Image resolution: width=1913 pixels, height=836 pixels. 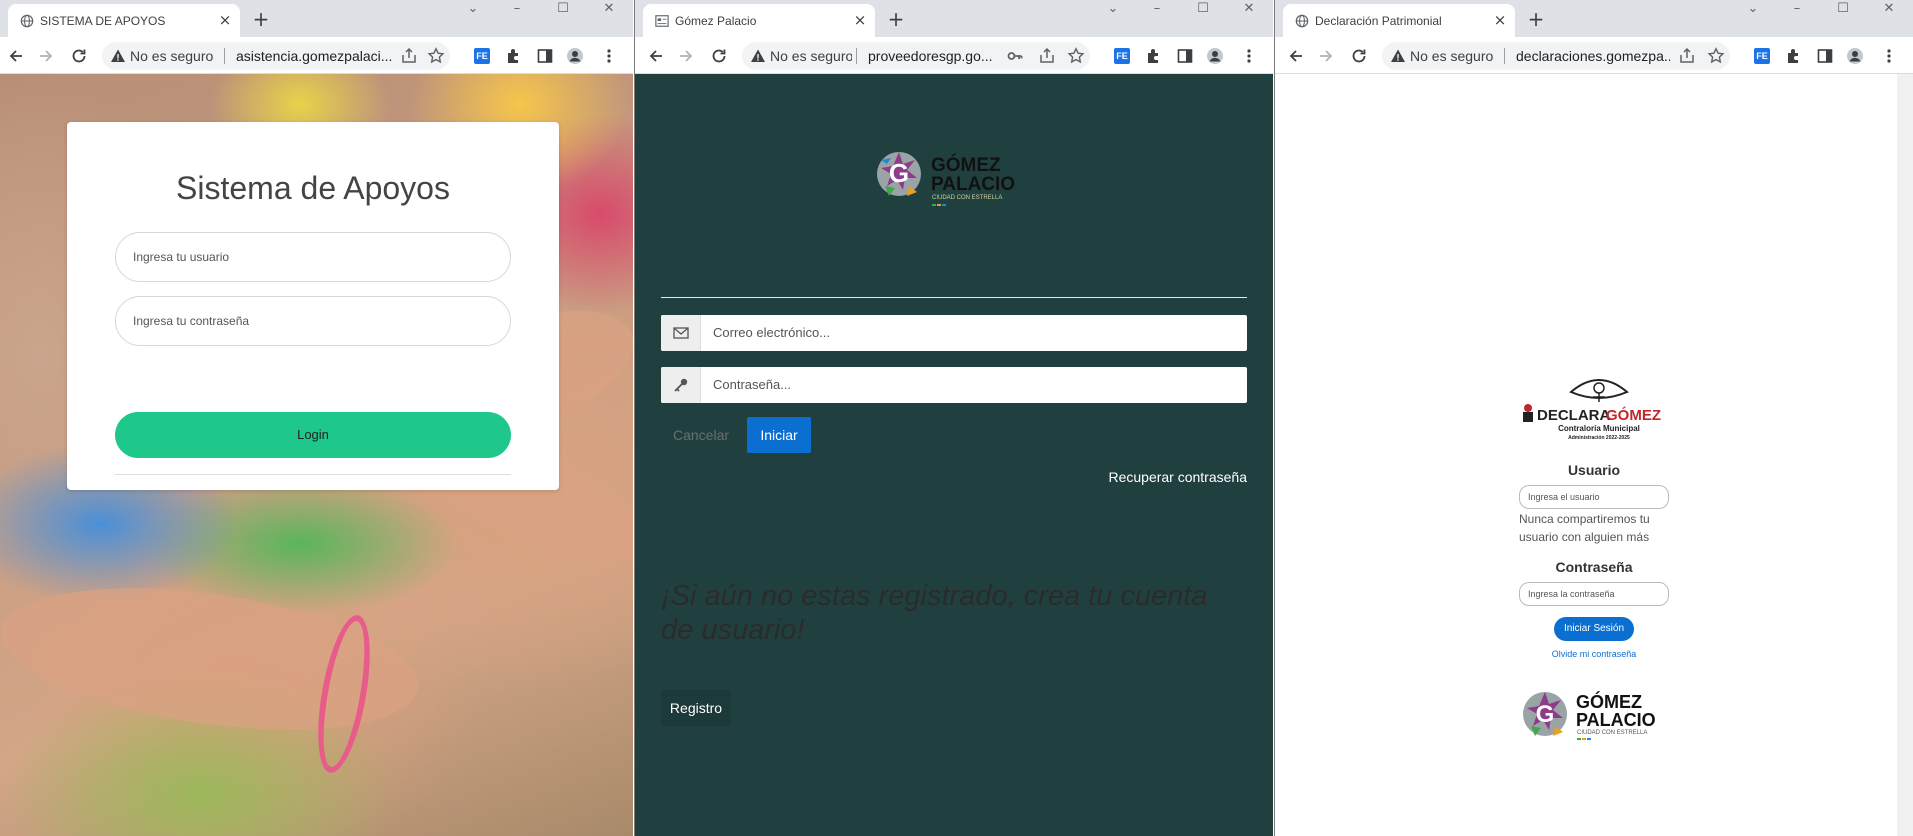 I want to click on password-input: Ingresa tu contraseña, so click(x=313, y=321).